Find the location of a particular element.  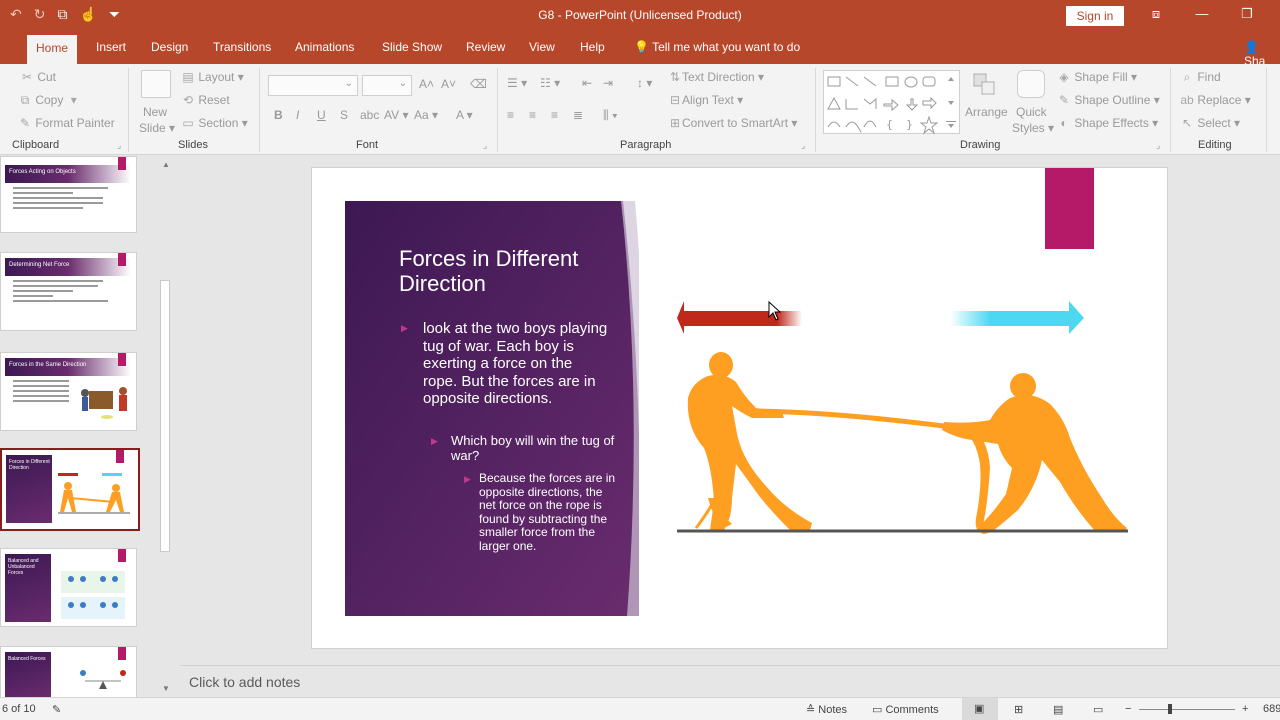

tab-help: Help is located at coordinates (592, 47).